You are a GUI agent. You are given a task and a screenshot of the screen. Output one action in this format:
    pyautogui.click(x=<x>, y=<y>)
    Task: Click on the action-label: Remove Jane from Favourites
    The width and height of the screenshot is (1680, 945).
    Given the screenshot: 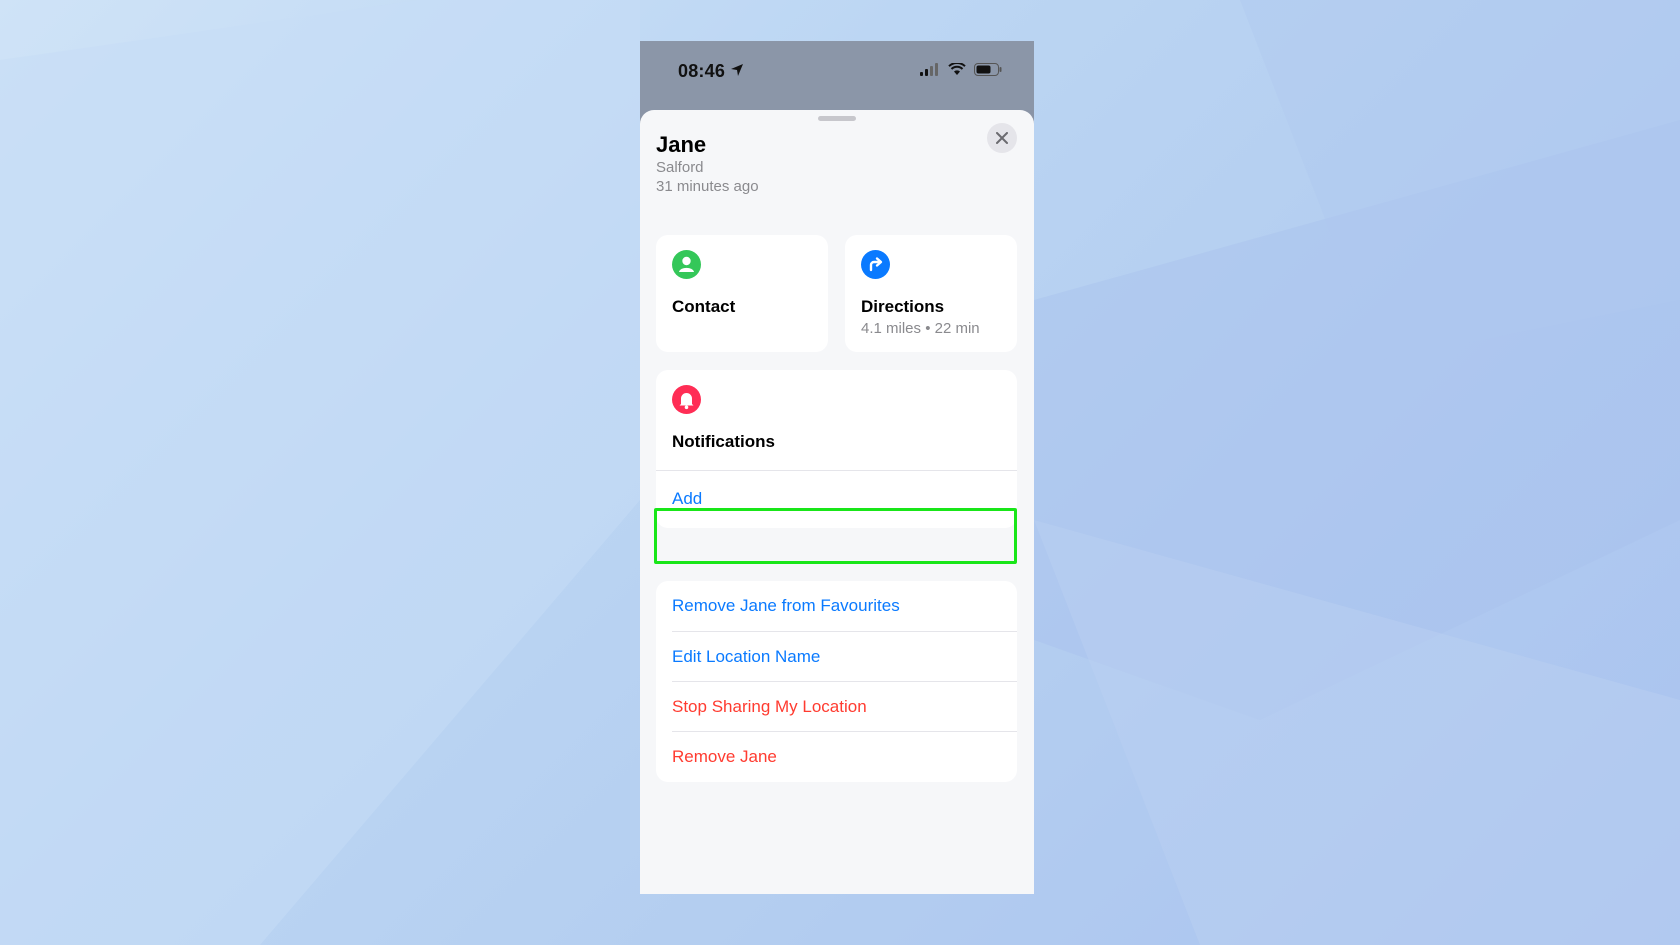 What is the action you would take?
    pyautogui.click(x=786, y=605)
    